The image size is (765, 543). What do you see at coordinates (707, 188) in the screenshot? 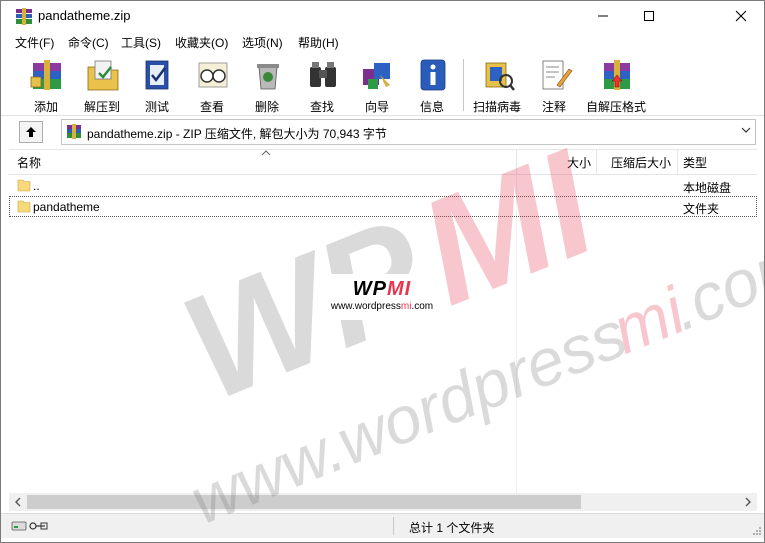
I see `item-type: 本地磁盘` at bounding box center [707, 188].